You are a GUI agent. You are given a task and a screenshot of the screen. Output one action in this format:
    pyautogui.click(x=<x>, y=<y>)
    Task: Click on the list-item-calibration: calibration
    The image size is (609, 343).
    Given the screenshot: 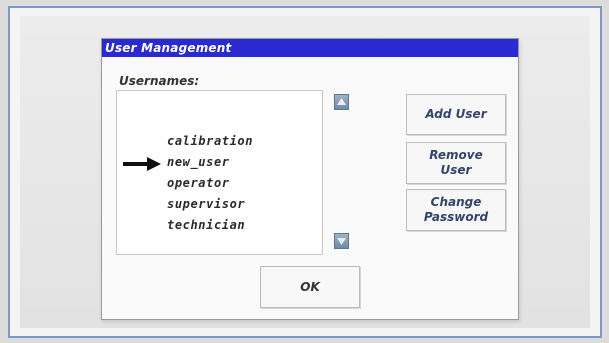 What is the action you would take?
    pyautogui.click(x=210, y=141)
    